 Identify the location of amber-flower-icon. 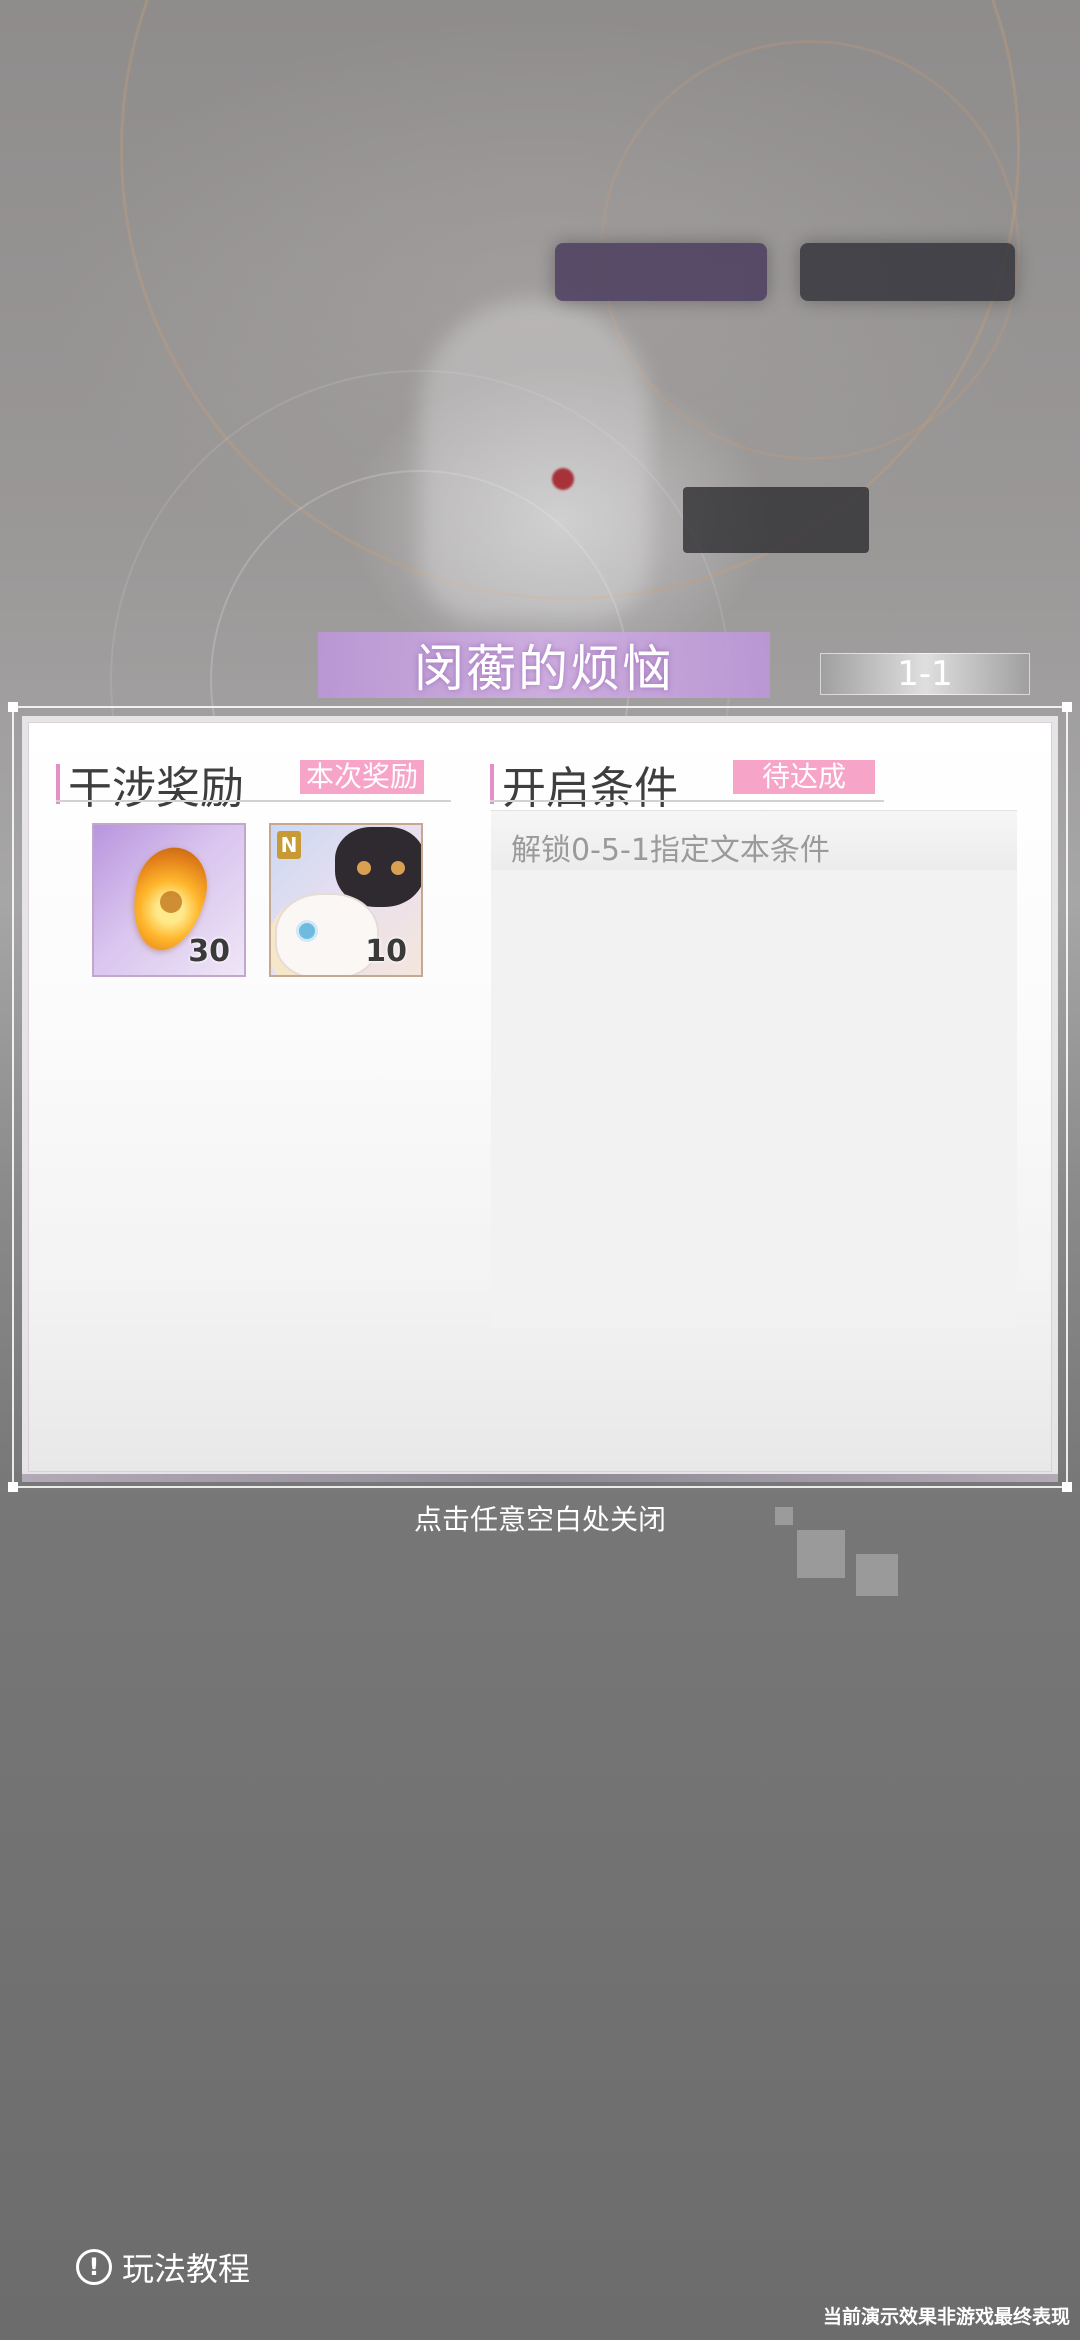
(171, 902).